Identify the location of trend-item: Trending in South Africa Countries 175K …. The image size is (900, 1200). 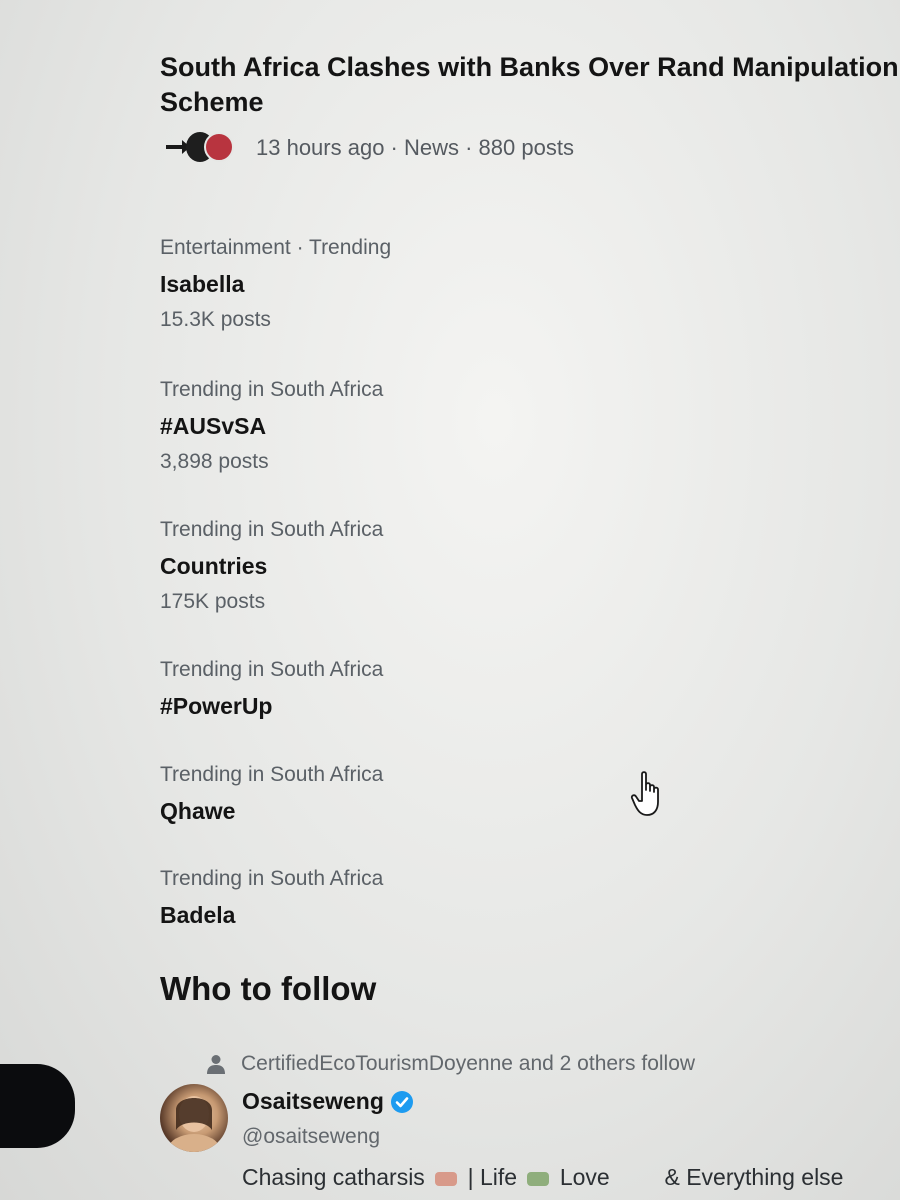
(271, 566).